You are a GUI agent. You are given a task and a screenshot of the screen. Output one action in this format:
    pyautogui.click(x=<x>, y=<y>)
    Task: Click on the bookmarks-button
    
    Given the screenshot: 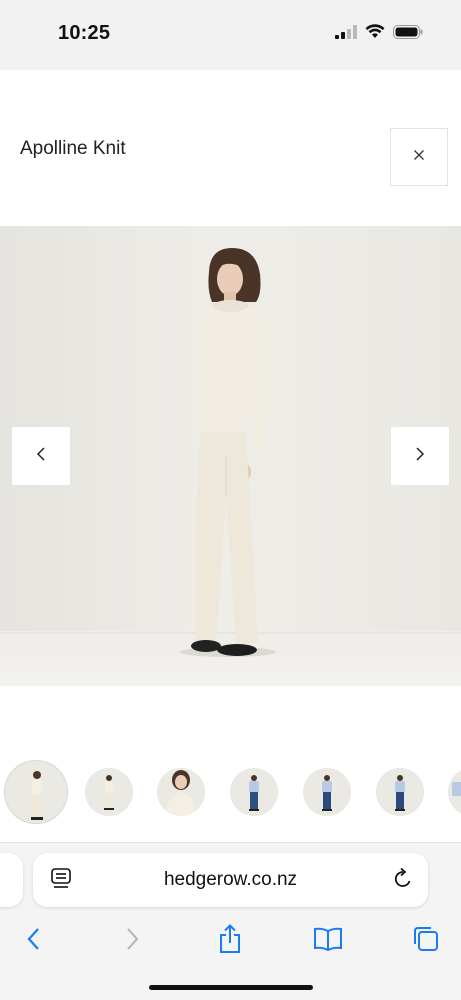 What is the action you would take?
    pyautogui.click(x=328, y=941)
    